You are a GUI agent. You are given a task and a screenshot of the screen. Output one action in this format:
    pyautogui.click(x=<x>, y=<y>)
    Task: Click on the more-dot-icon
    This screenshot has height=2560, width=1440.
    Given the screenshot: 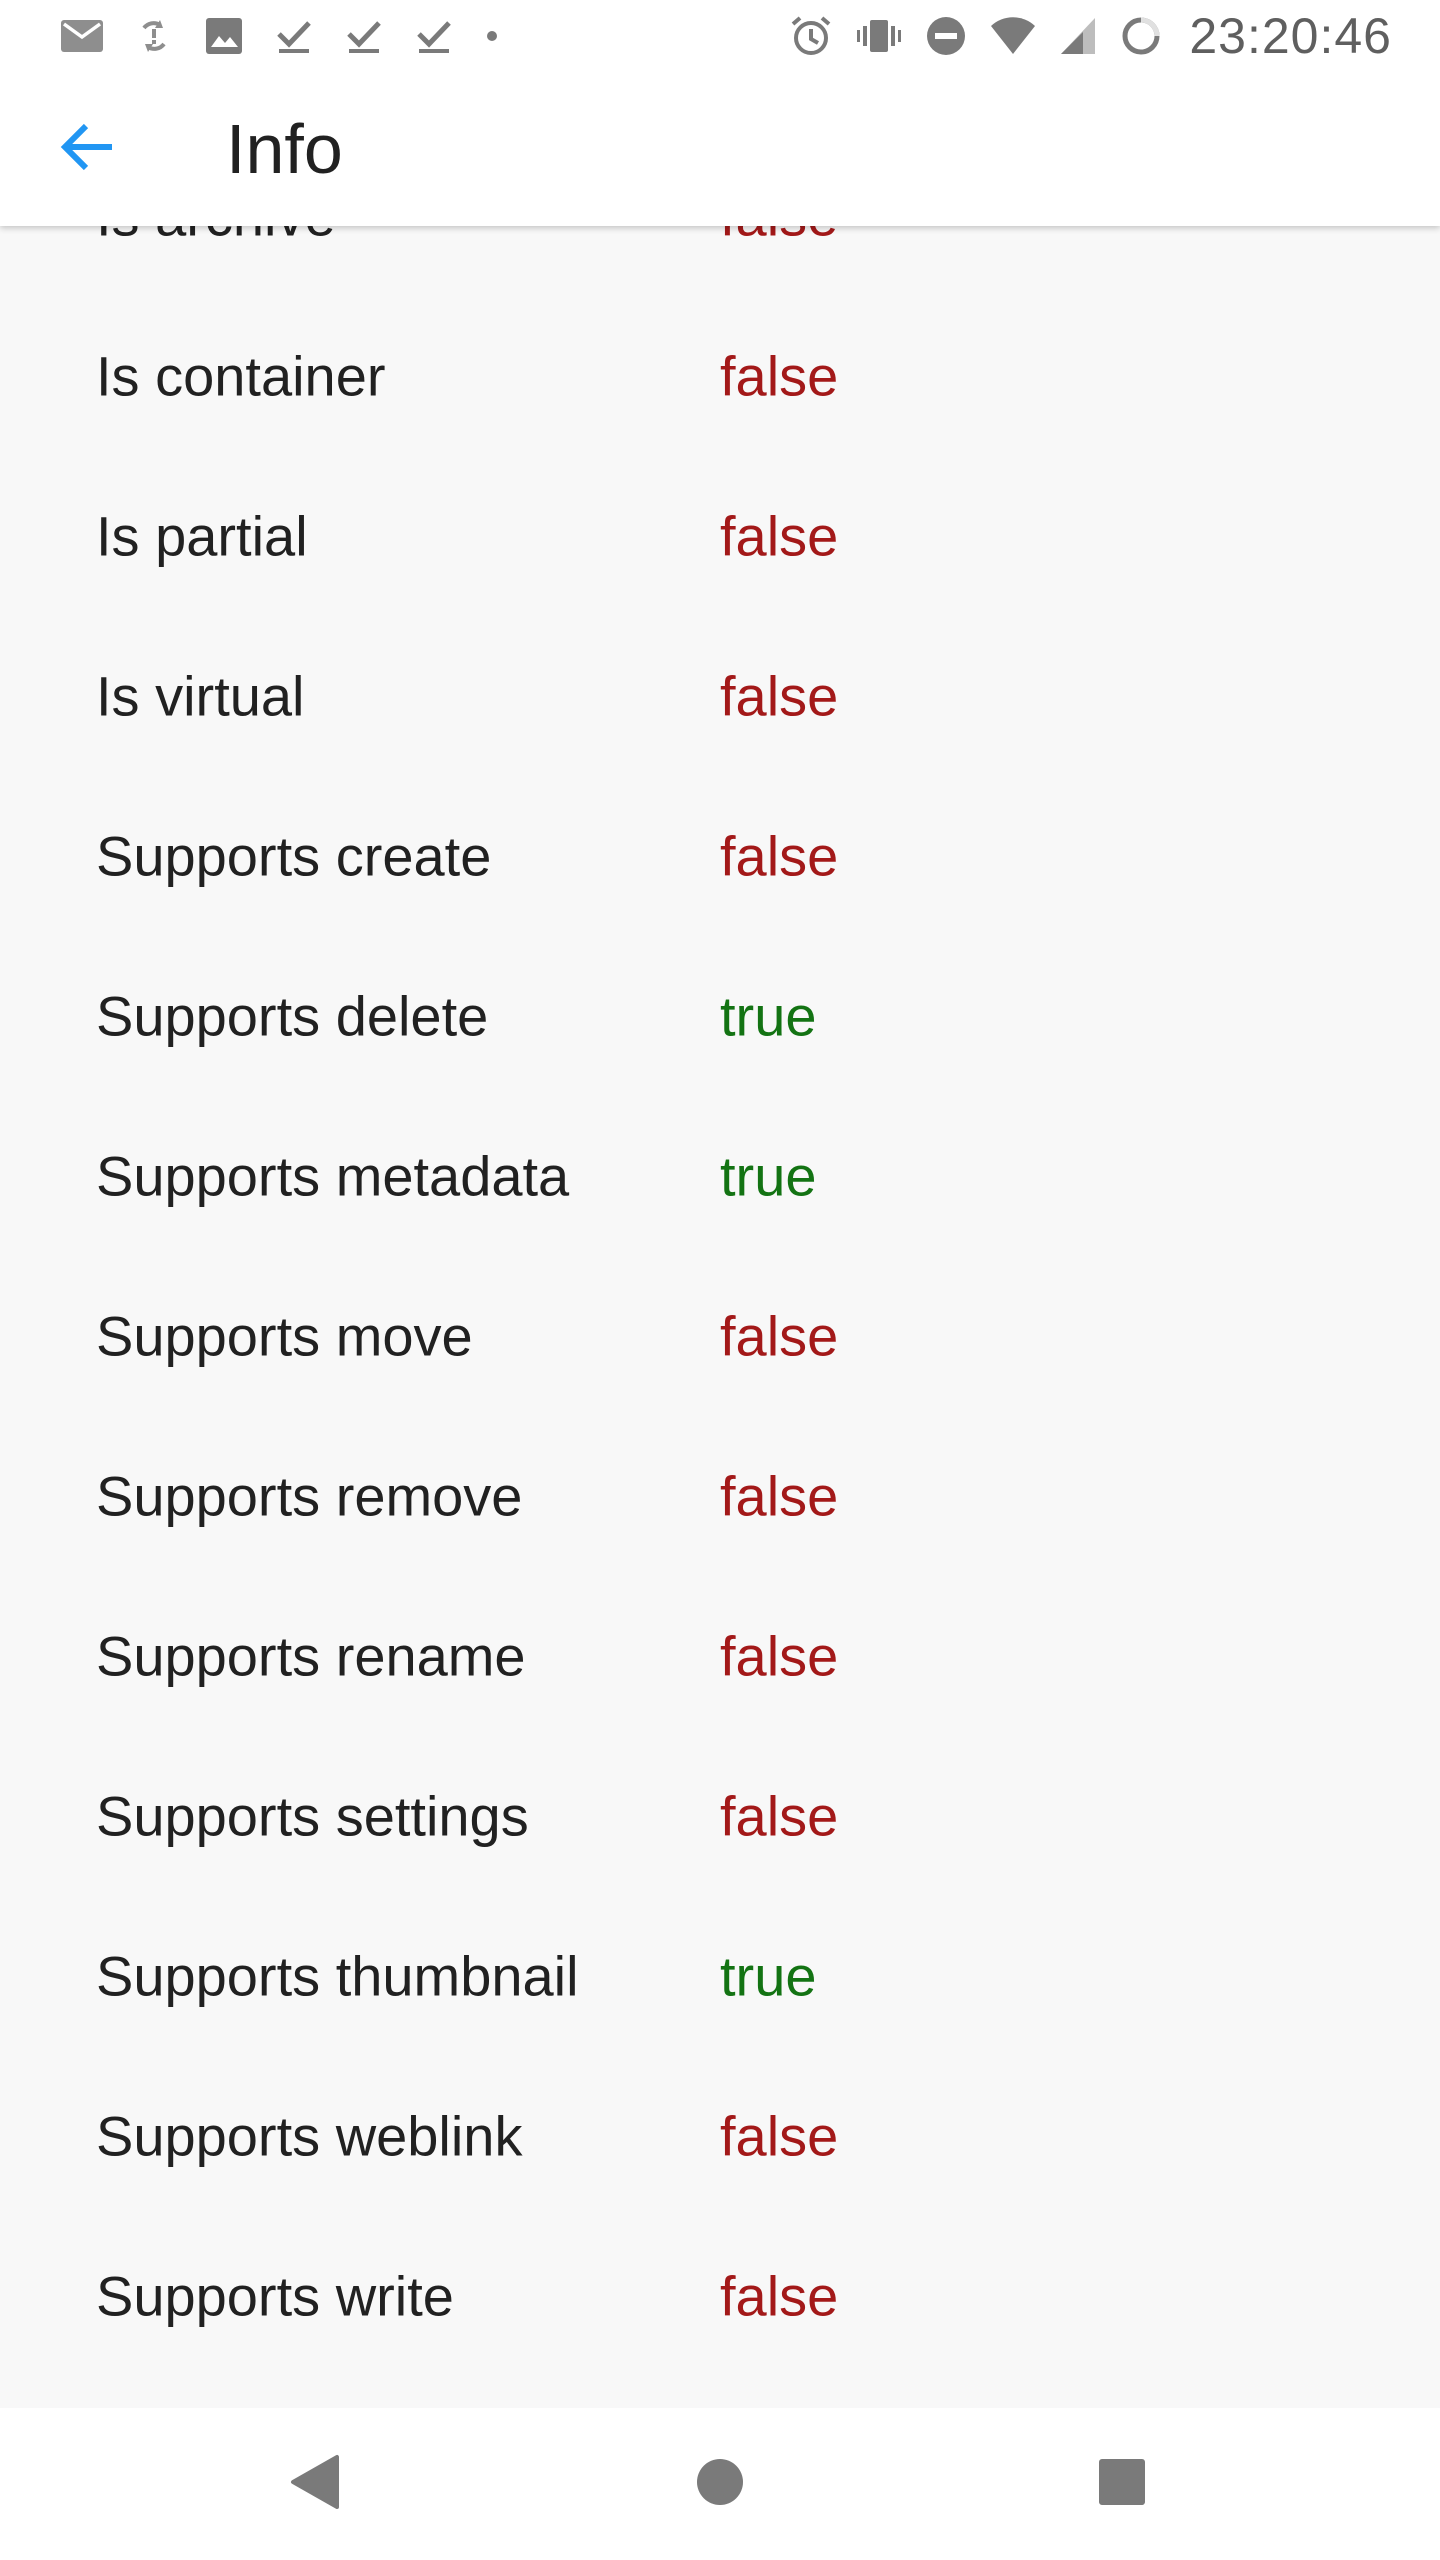 What is the action you would take?
    pyautogui.click(x=492, y=36)
    